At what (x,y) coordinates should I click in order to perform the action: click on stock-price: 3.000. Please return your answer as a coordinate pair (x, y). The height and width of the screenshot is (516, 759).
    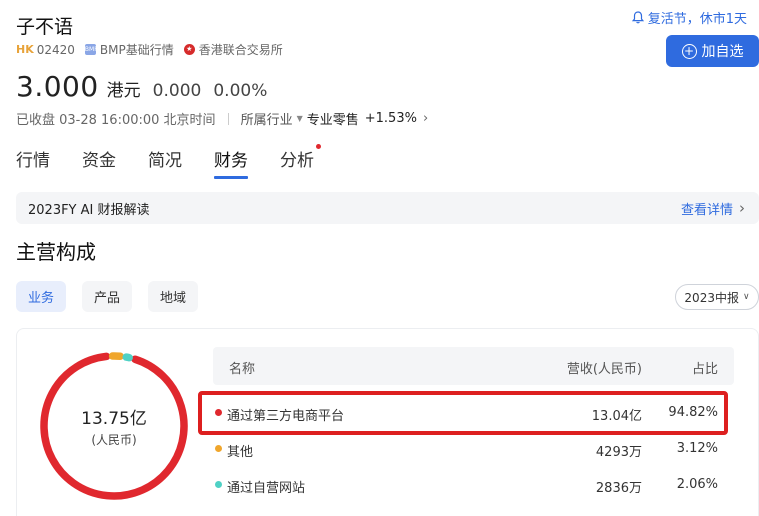
    Looking at the image, I should click on (57, 86).